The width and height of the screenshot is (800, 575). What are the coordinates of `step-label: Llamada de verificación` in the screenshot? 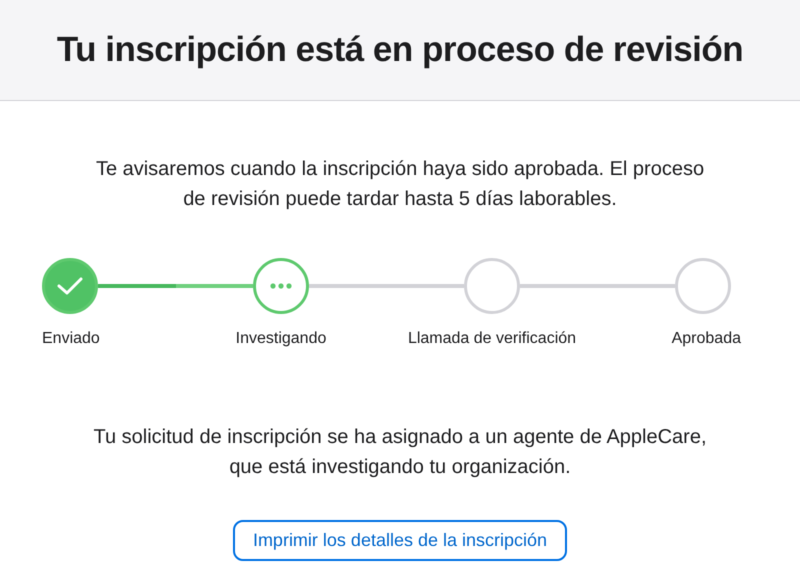 It's located at (492, 339).